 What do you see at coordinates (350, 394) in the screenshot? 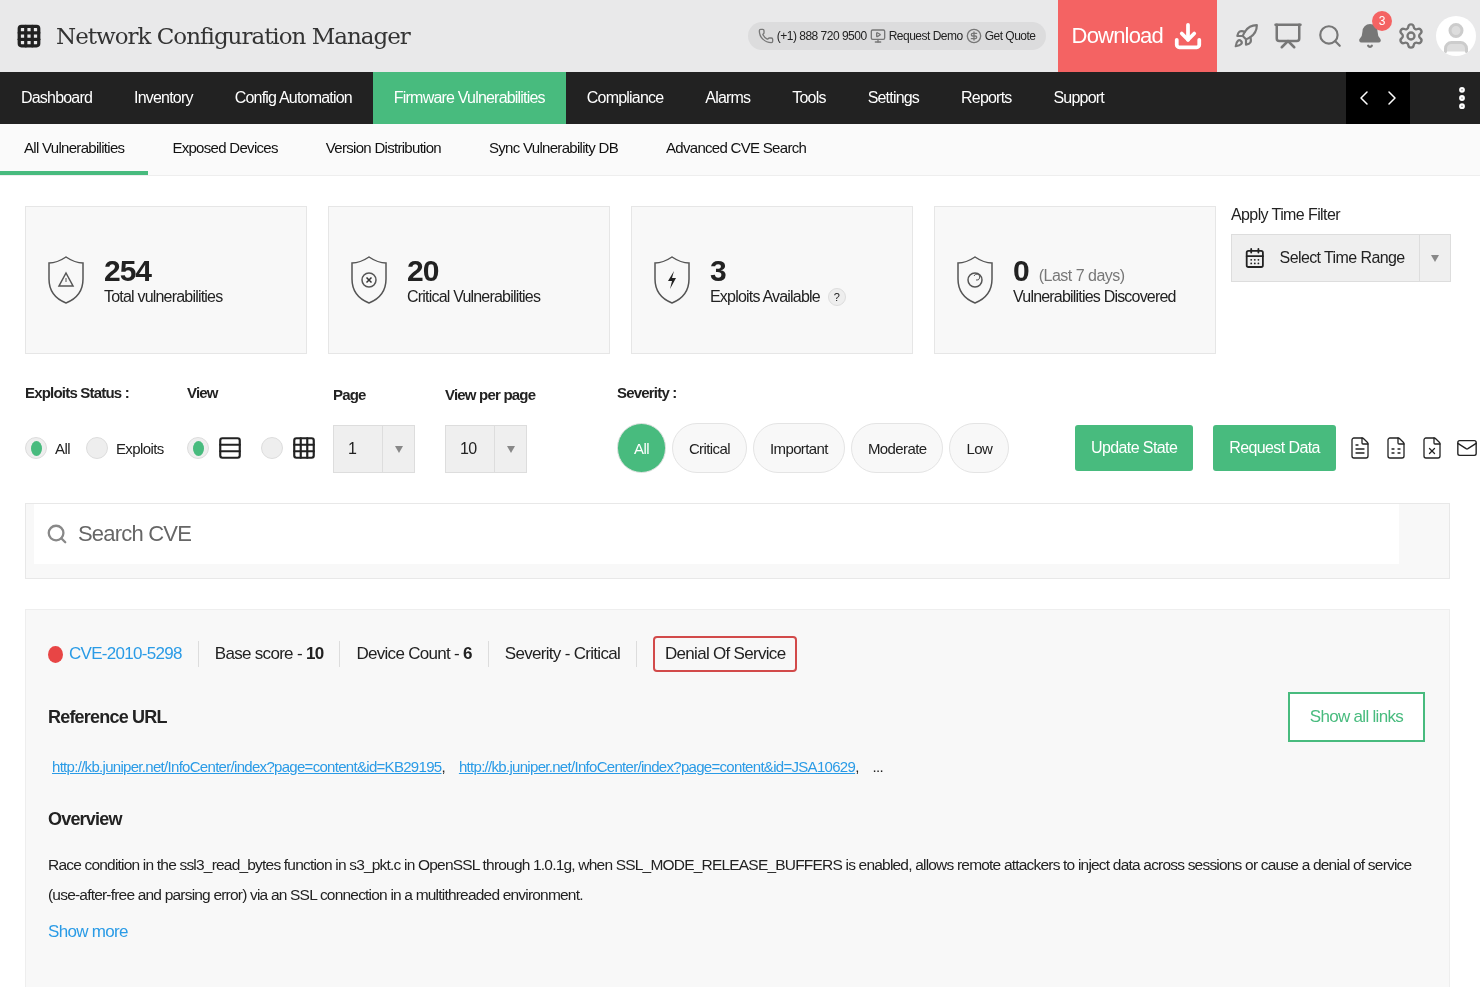
I see `filter-label: Page` at bounding box center [350, 394].